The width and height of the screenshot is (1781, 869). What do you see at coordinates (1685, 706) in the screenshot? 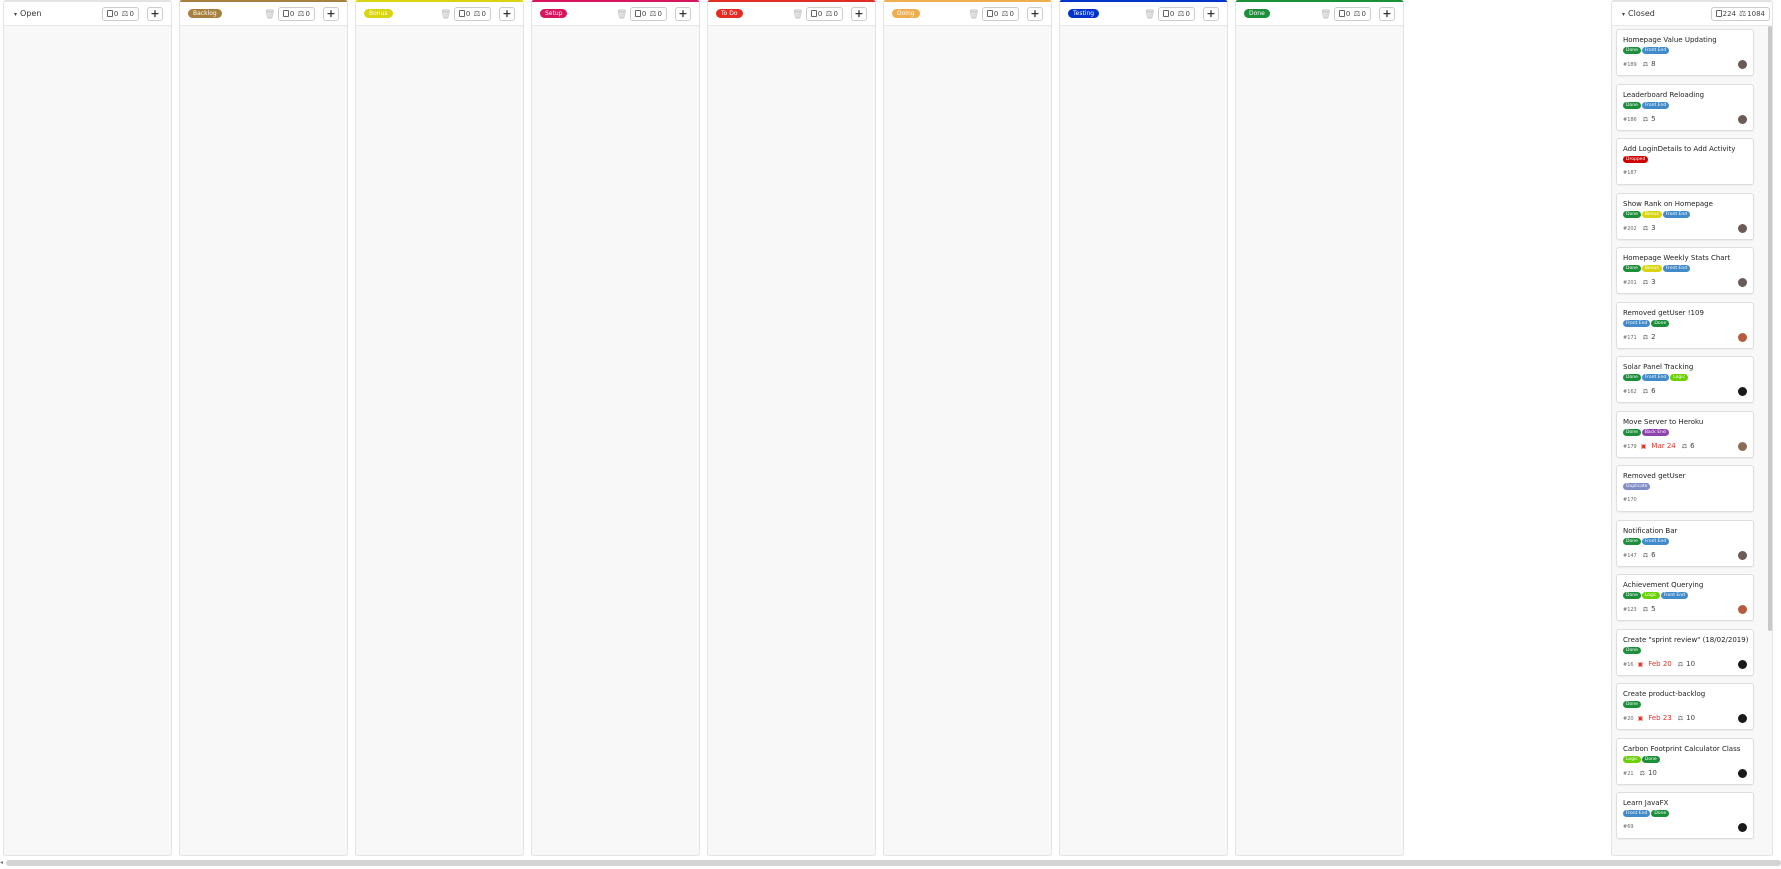
I see `issue-card: Create product-backlog Done #20 ▣ Feb 23 ⚖ 10` at bounding box center [1685, 706].